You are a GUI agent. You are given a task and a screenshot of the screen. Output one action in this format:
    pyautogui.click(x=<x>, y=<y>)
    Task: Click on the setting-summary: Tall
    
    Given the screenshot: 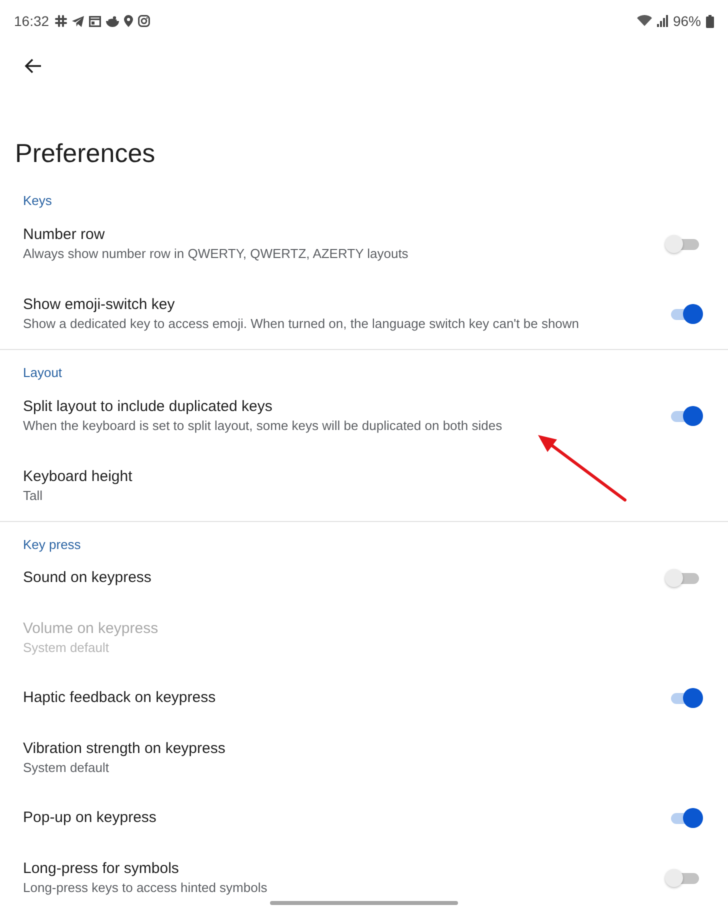 What is the action you would take?
    pyautogui.click(x=33, y=496)
    